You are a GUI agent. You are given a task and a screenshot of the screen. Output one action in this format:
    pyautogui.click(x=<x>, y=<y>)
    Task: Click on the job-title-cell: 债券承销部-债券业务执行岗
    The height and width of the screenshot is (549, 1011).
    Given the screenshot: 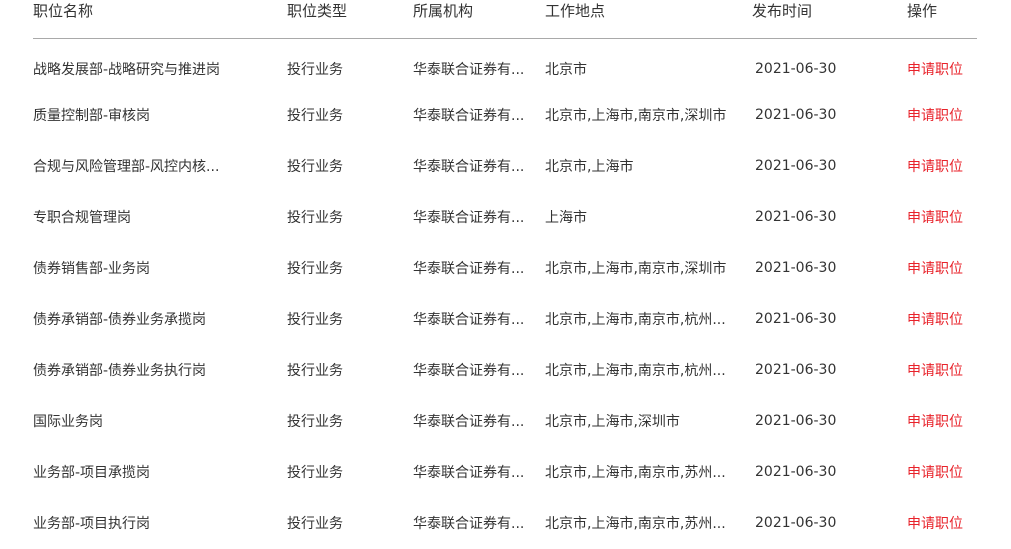 What is the action you would take?
    pyautogui.click(x=120, y=371)
    